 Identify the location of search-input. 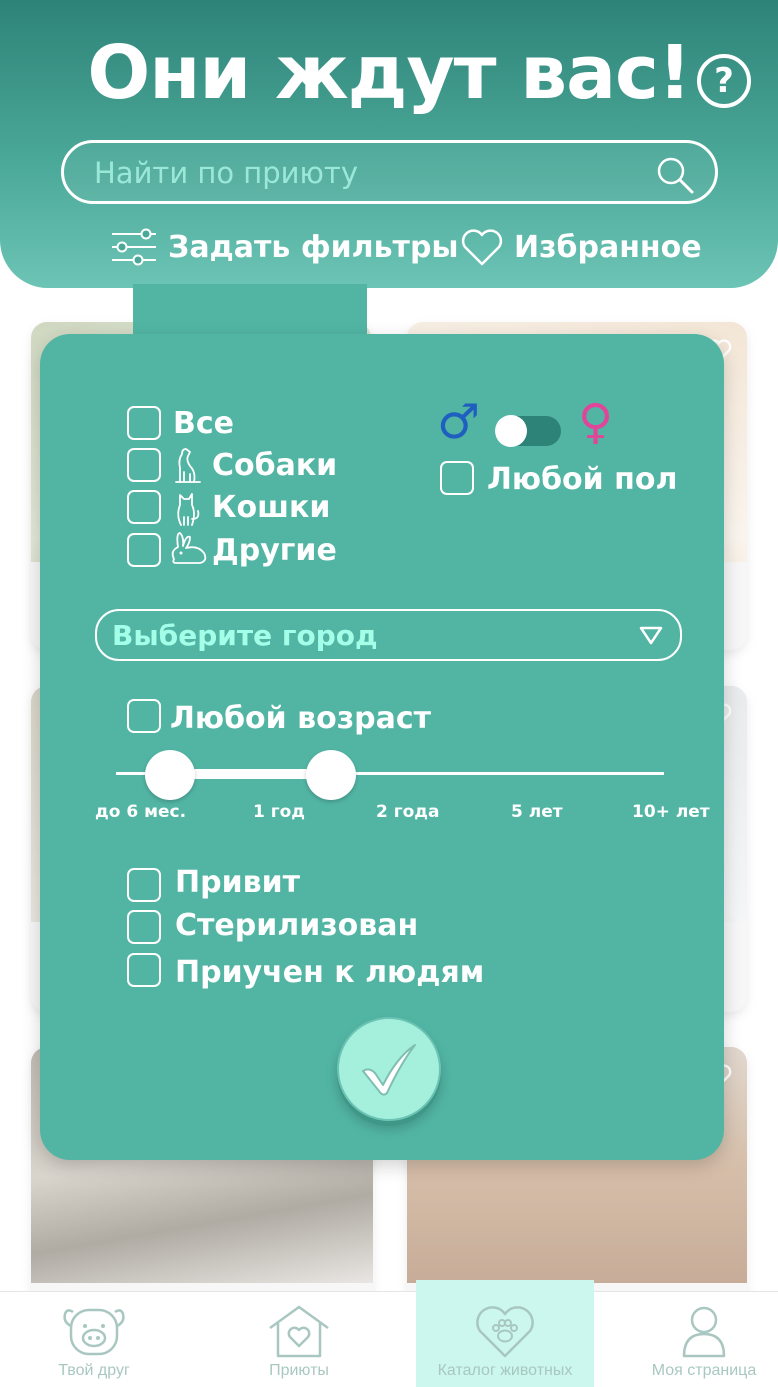
(364, 173).